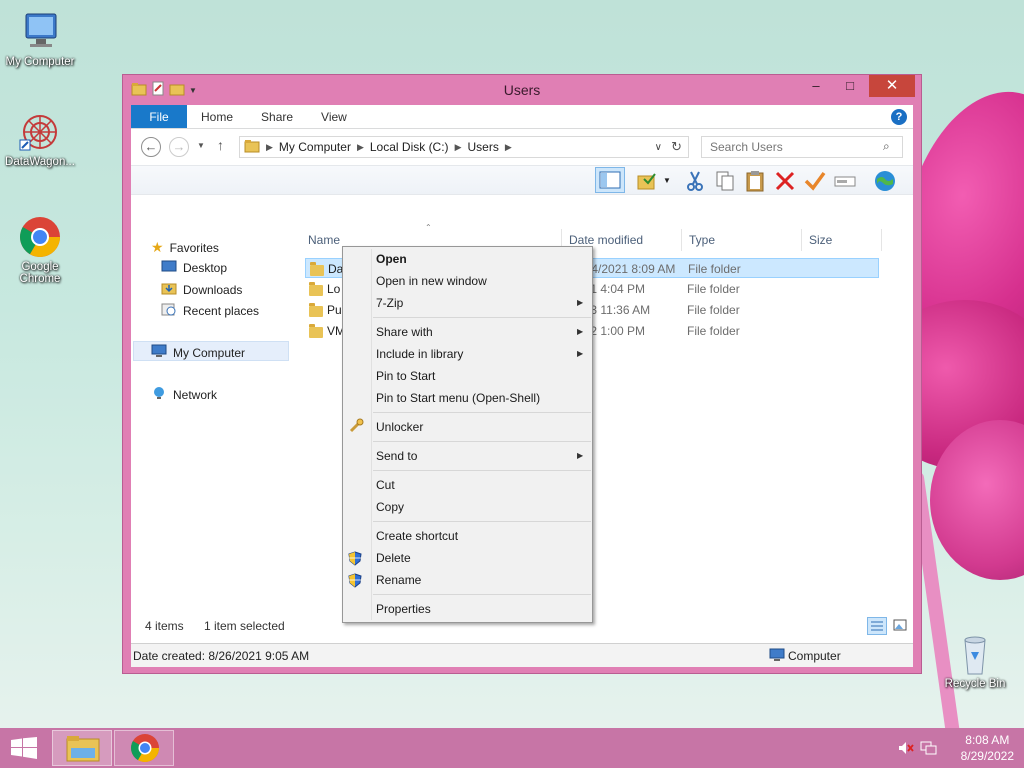 The width and height of the screenshot is (1024, 768). What do you see at coordinates (815, 181) in the screenshot?
I see `checkmark-icon` at bounding box center [815, 181].